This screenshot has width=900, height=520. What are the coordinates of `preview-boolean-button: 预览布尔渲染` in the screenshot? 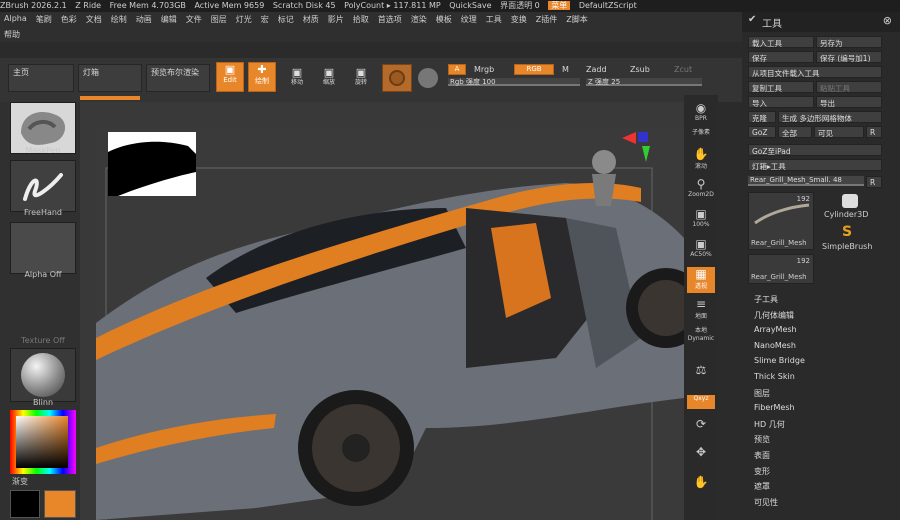 It's located at (178, 78).